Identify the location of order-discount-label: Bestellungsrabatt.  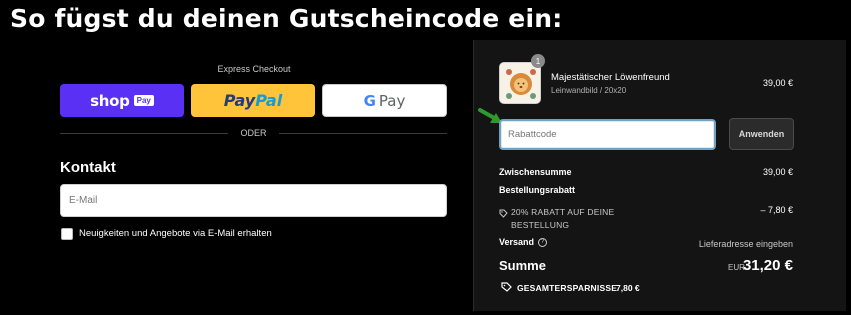
(537, 190).